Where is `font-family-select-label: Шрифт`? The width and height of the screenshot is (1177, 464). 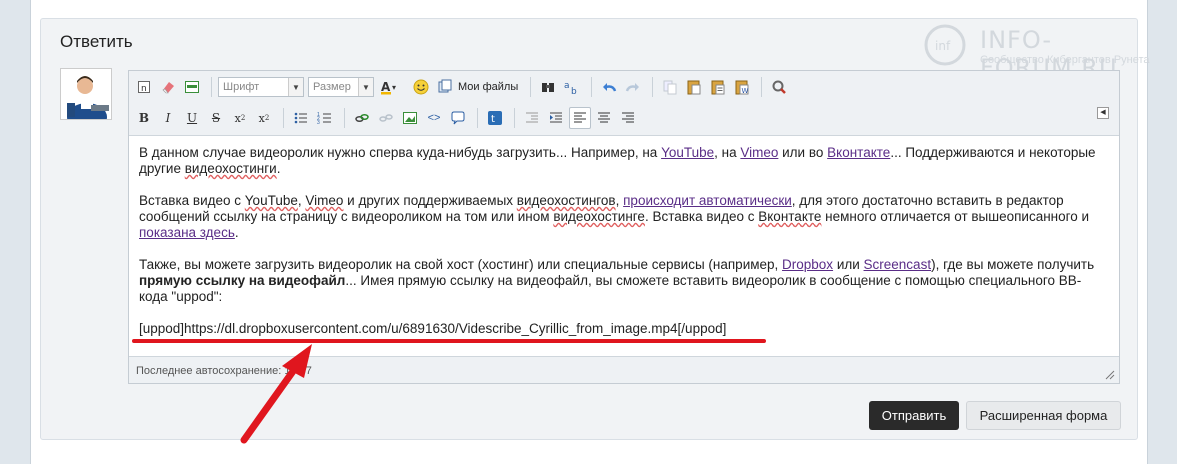
font-family-select-label: Шрифт is located at coordinates (241, 87).